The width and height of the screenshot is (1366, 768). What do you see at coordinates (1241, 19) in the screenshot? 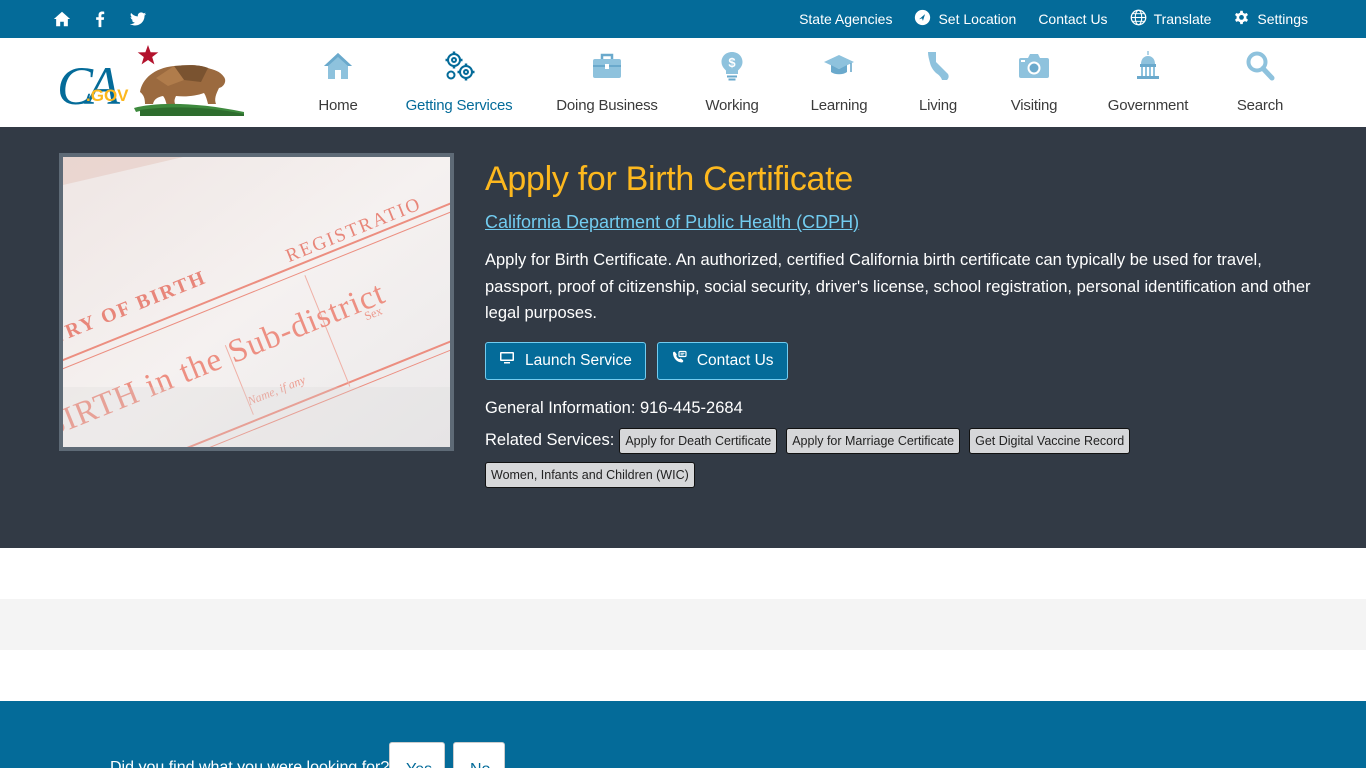
I see `gear-icon` at bounding box center [1241, 19].